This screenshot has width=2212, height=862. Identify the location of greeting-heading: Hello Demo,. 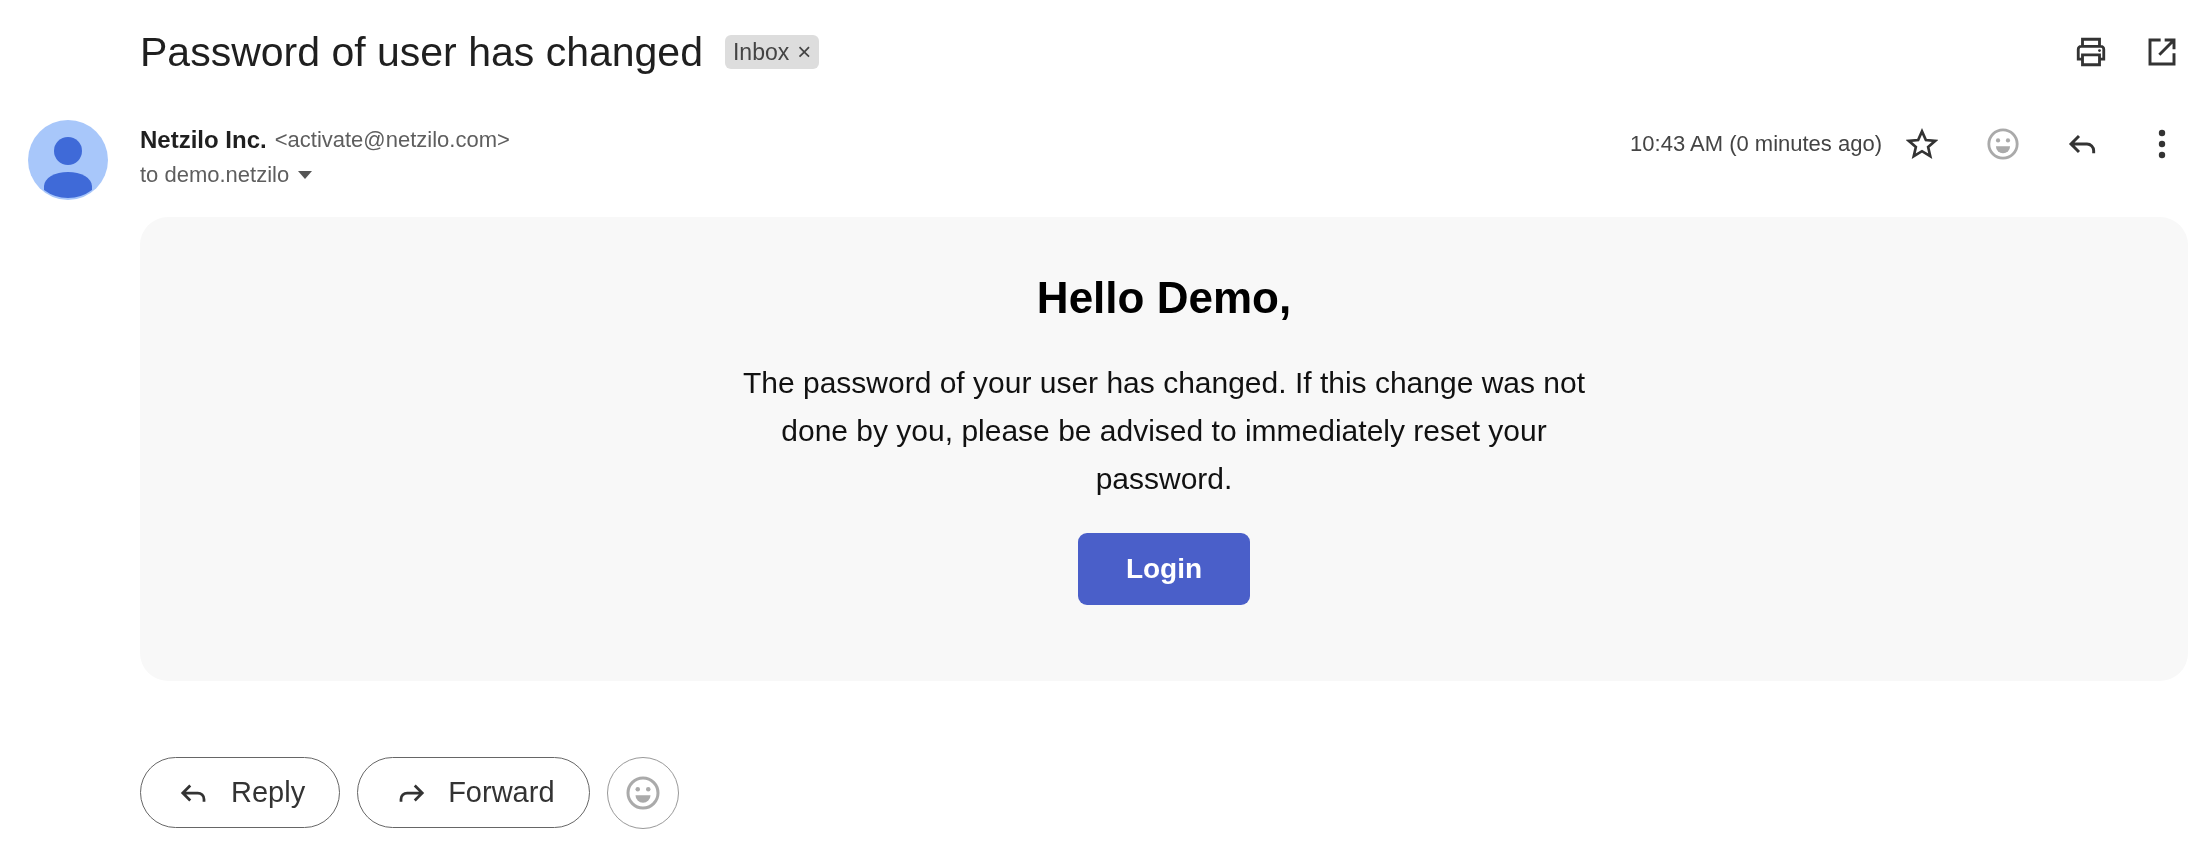
(1164, 298).